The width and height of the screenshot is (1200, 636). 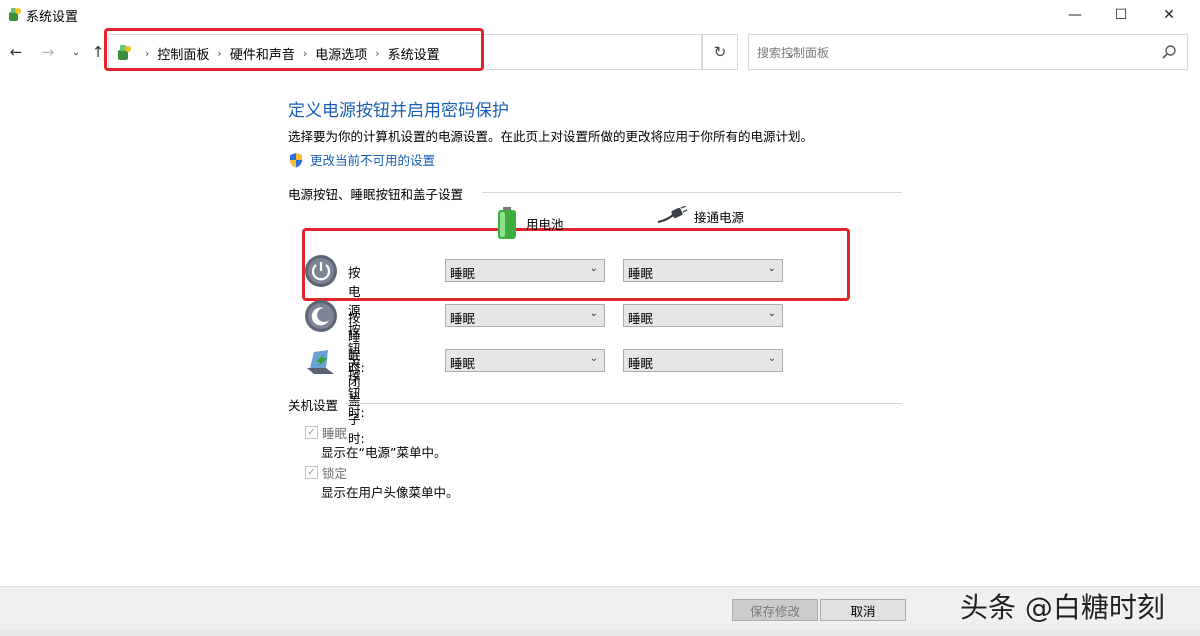 What do you see at coordinates (720, 52) in the screenshot?
I see `refresh-button: ↻` at bounding box center [720, 52].